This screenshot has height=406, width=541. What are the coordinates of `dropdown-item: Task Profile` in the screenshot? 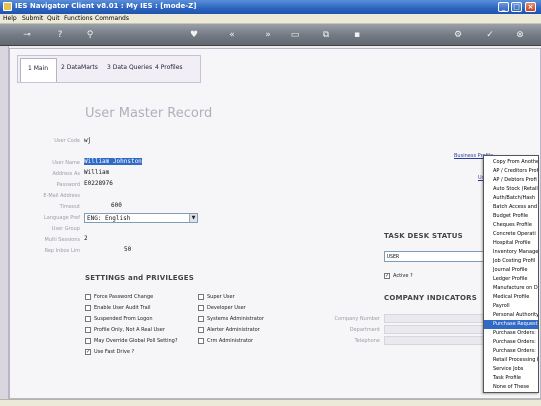 It's located at (511, 378).